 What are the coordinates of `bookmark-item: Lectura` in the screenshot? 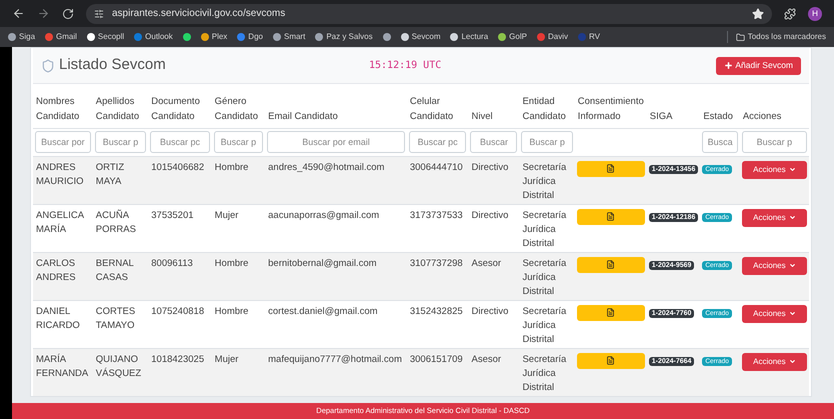 It's located at (469, 37).